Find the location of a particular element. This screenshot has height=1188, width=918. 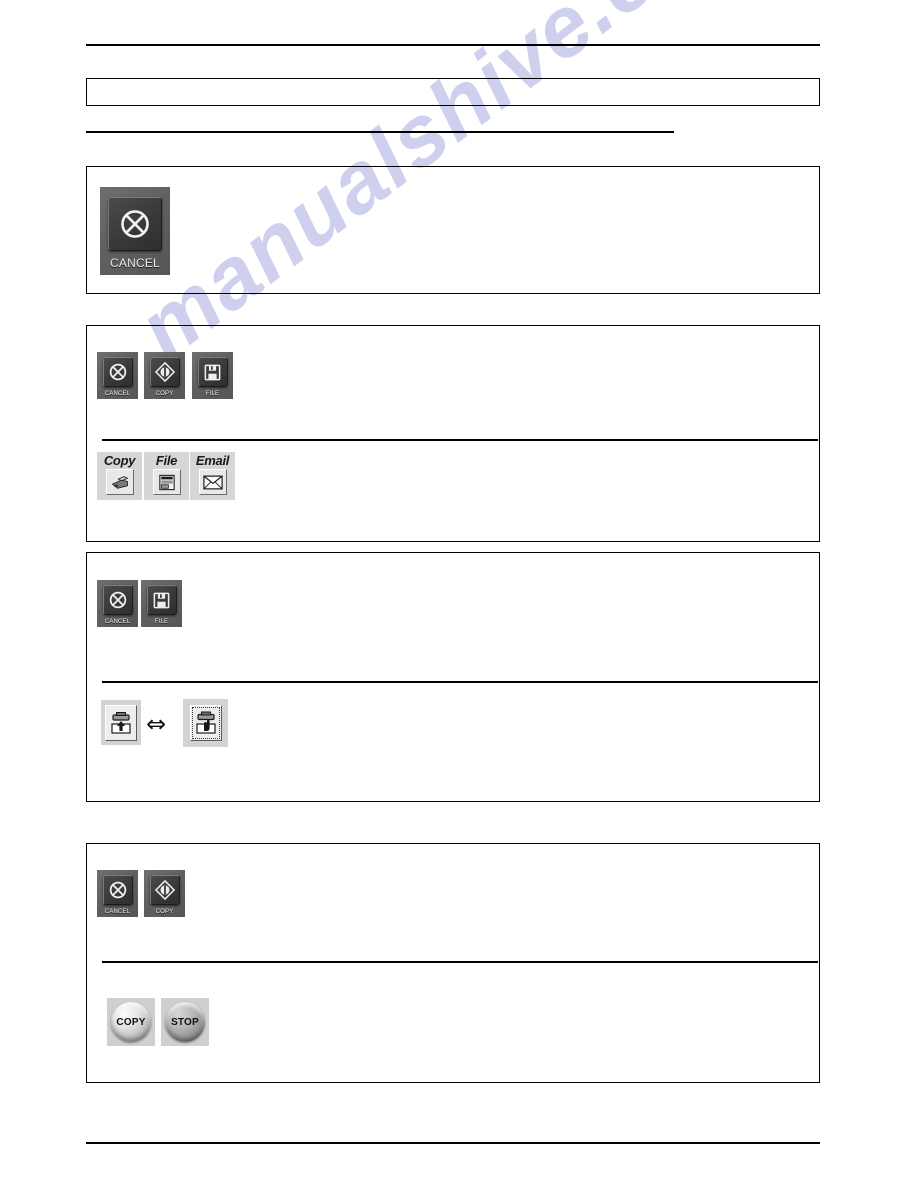

toolbar-copy-label: Copy is located at coordinates (119, 460).